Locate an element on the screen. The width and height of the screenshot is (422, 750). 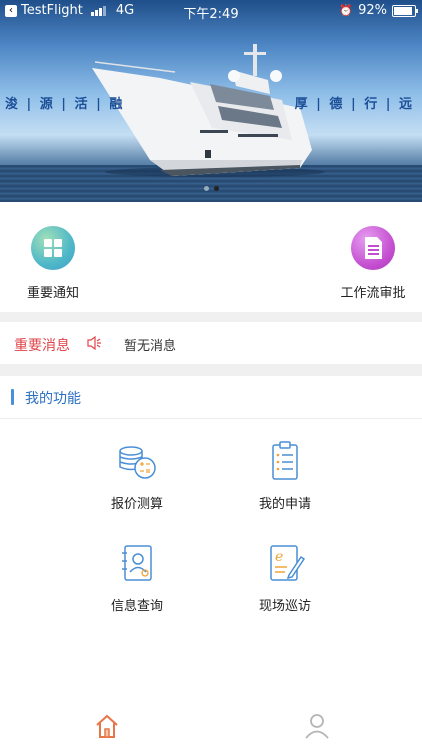
function-label: 信息查询 is located at coordinates (136, 606).